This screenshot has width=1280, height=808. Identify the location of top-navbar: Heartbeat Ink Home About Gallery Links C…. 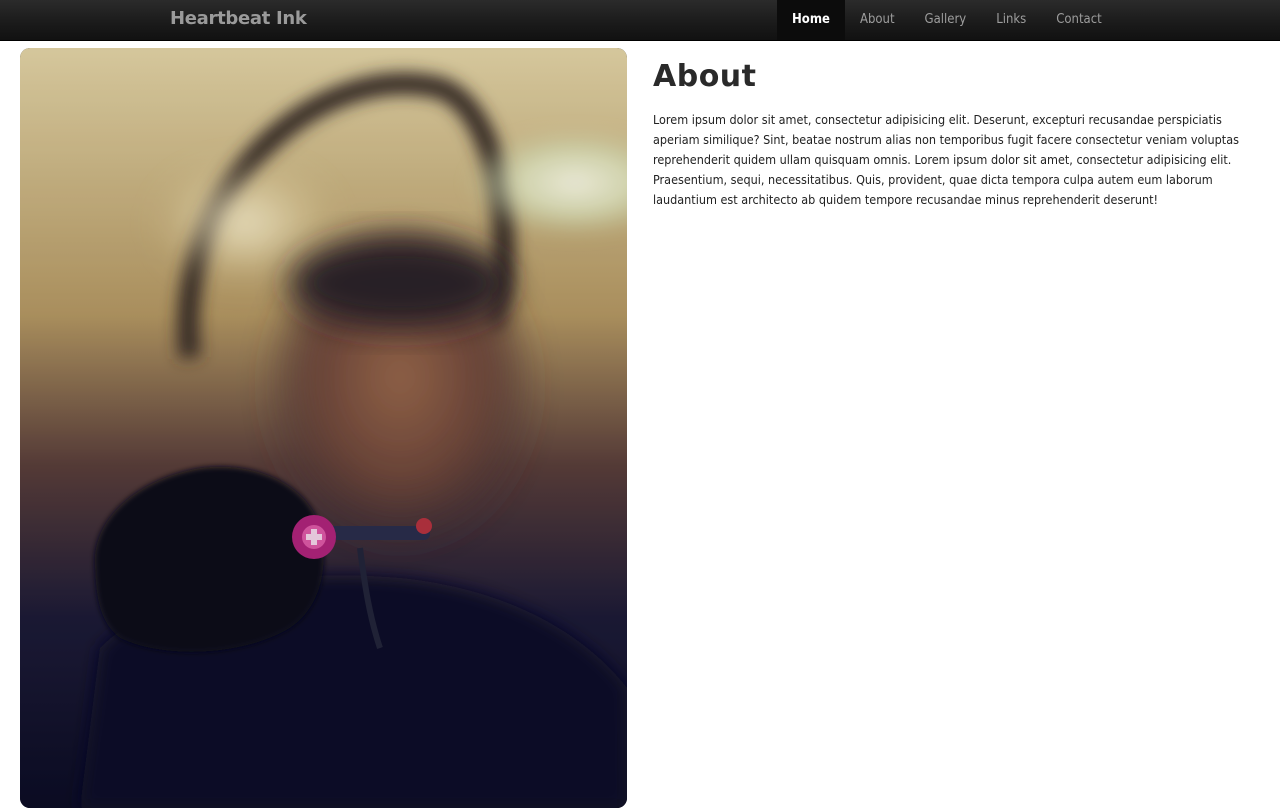
(640, 20).